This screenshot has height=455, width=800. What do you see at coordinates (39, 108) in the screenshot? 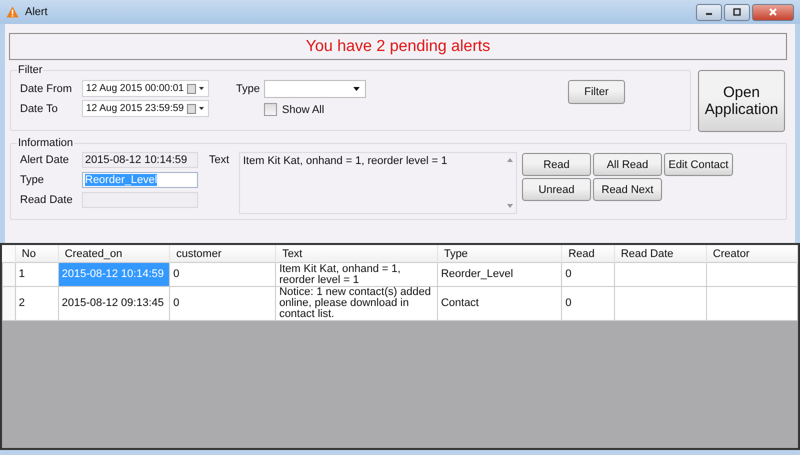
I see `field-label: Date To` at bounding box center [39, 108].